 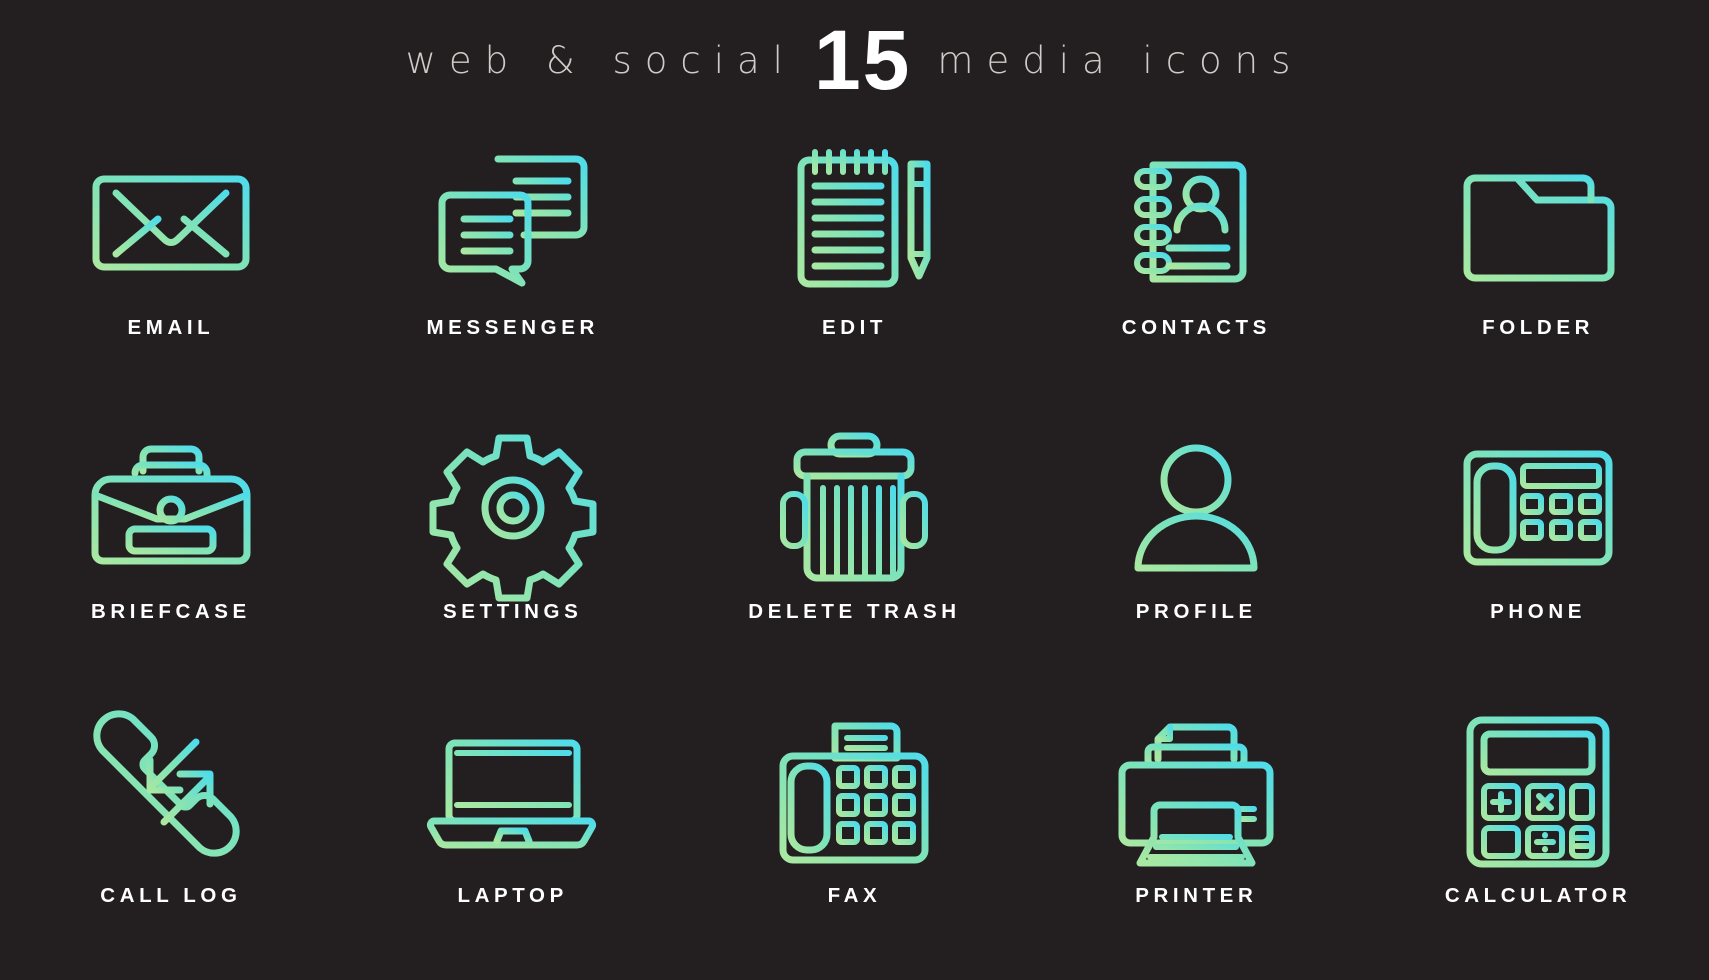 I want to click on icon-label: PHONE, so click(x=1538, y=611).